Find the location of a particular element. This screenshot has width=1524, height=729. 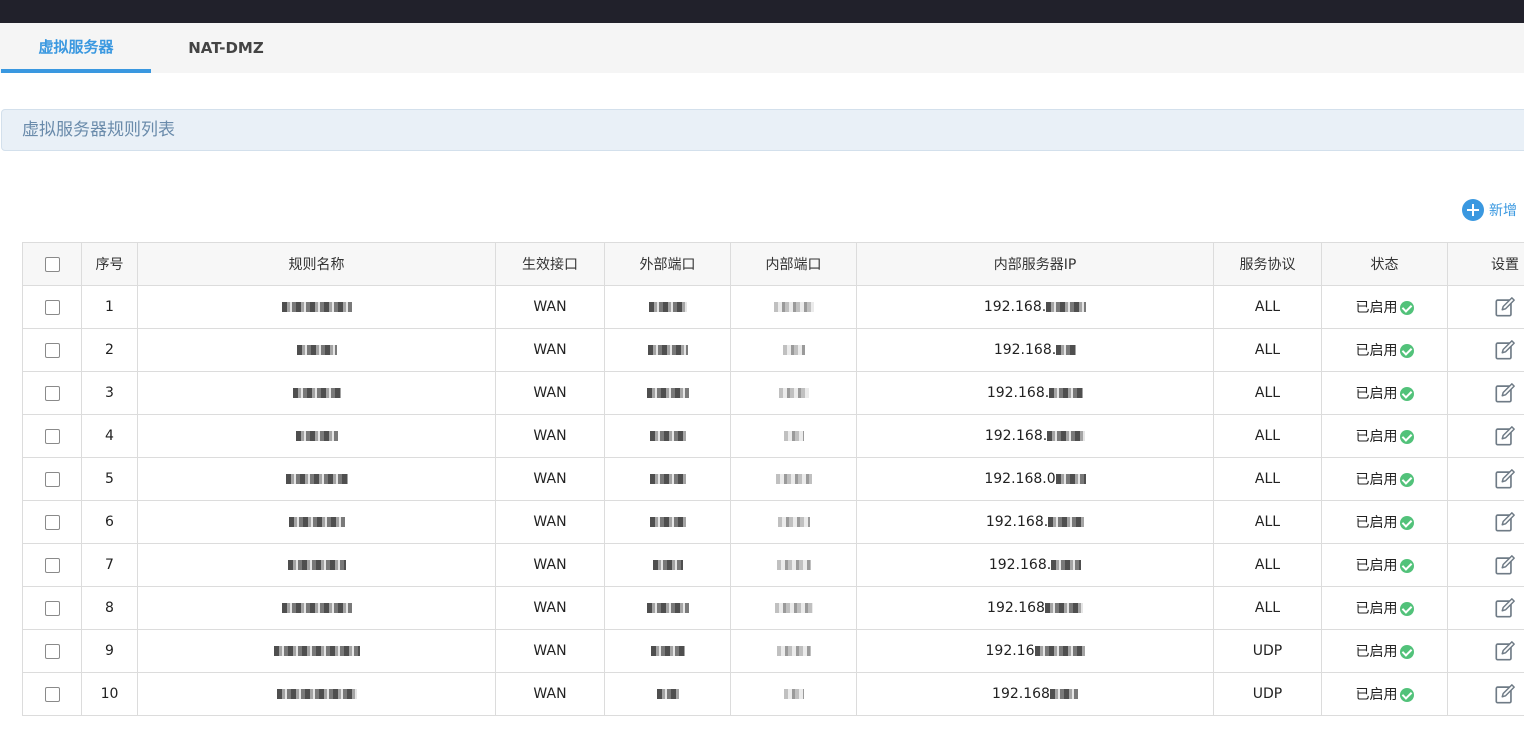

select-all-checkbox is located at coordinates (52, 264).